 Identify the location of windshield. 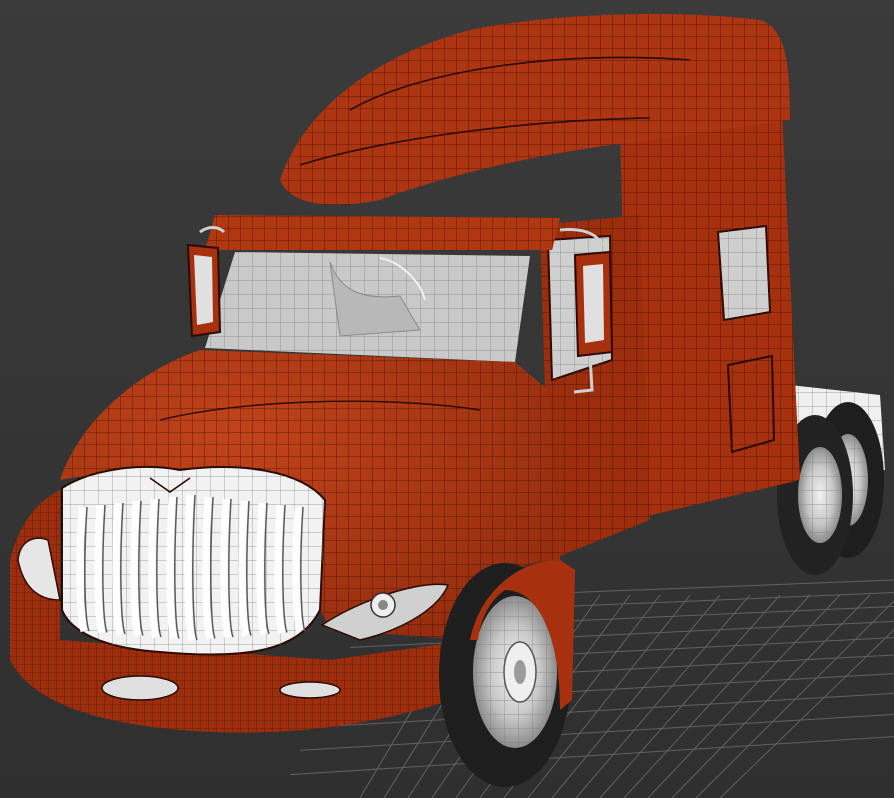
(367, 307).